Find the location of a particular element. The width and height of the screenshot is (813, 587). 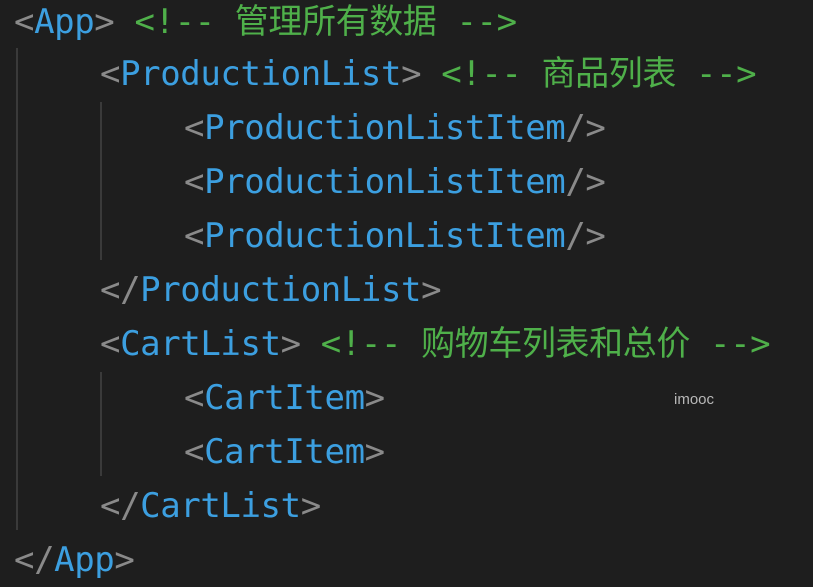

code-line: <App> <!-- 管理所有数据 --> is located at coordinates (258, 22).